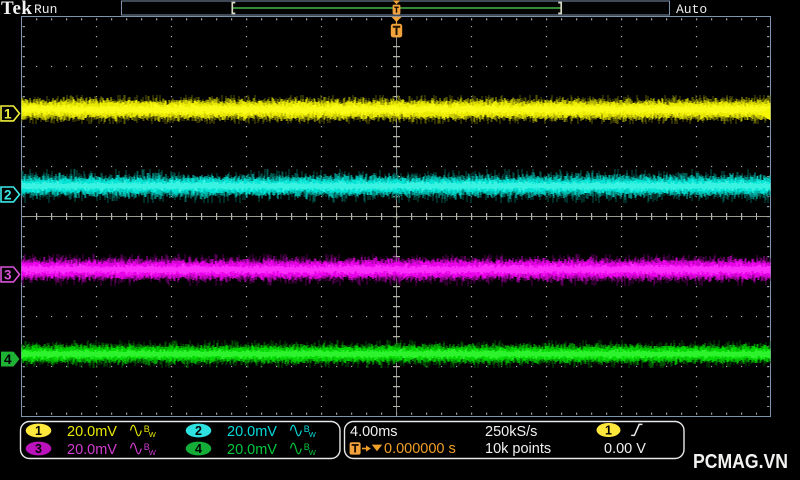 The width and height of the screenshot is (800, 480). I want to click on svg-text: 10k points, so click(518, 449).